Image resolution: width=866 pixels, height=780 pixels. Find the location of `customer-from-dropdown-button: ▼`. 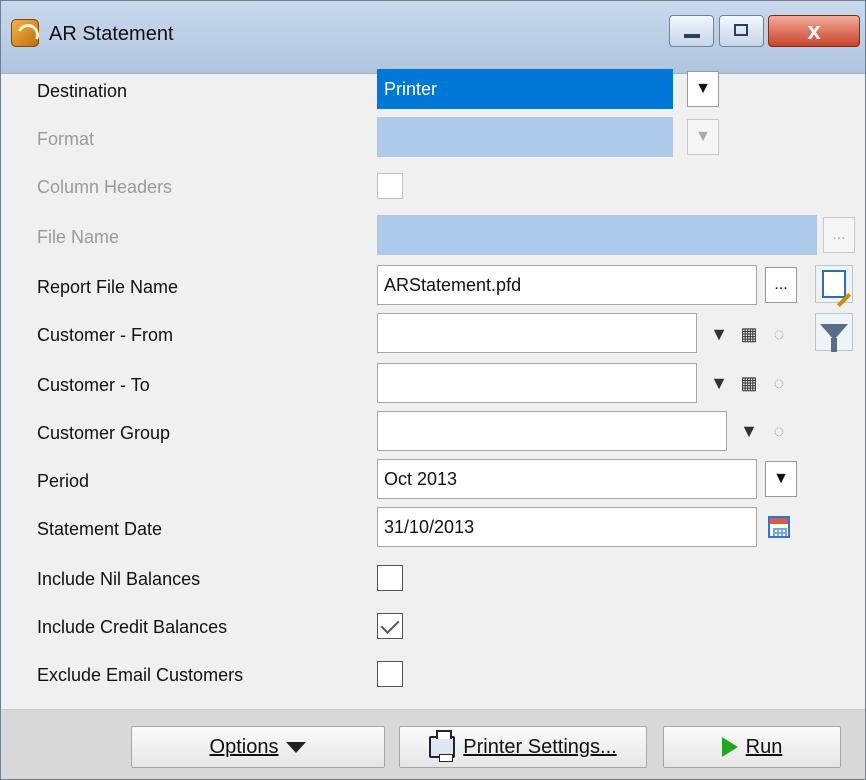

customer-from-dropdown-button: ▼ is located at coordinates (719, 334).